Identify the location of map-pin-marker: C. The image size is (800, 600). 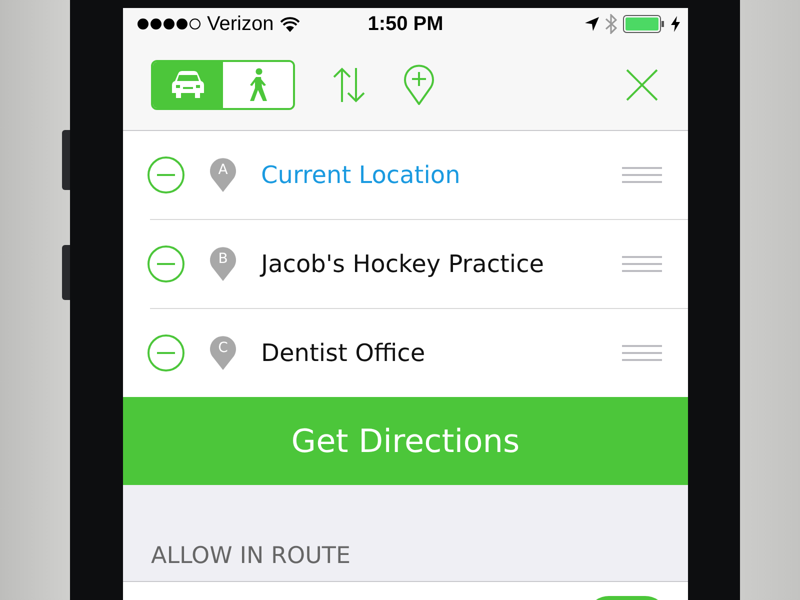
(223, 353).